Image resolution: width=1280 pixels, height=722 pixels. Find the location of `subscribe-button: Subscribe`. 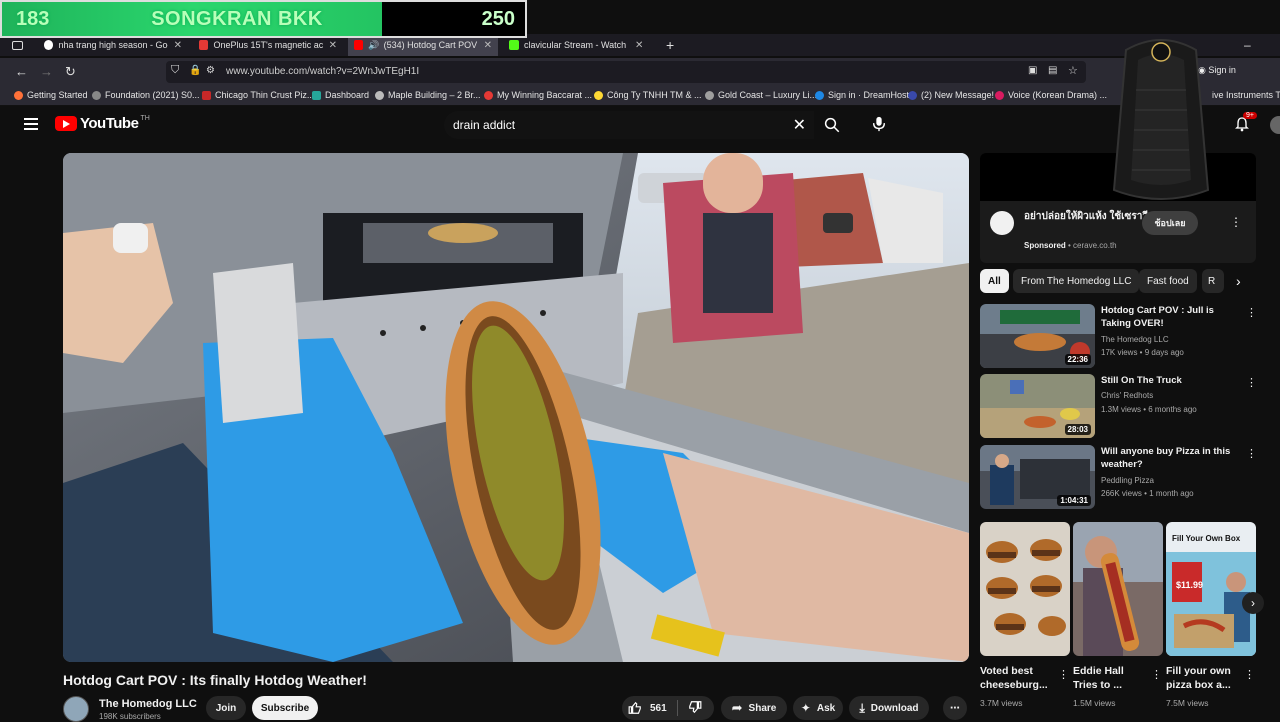

subscribe-button: Subscribe is located at coordinates (285, 708).